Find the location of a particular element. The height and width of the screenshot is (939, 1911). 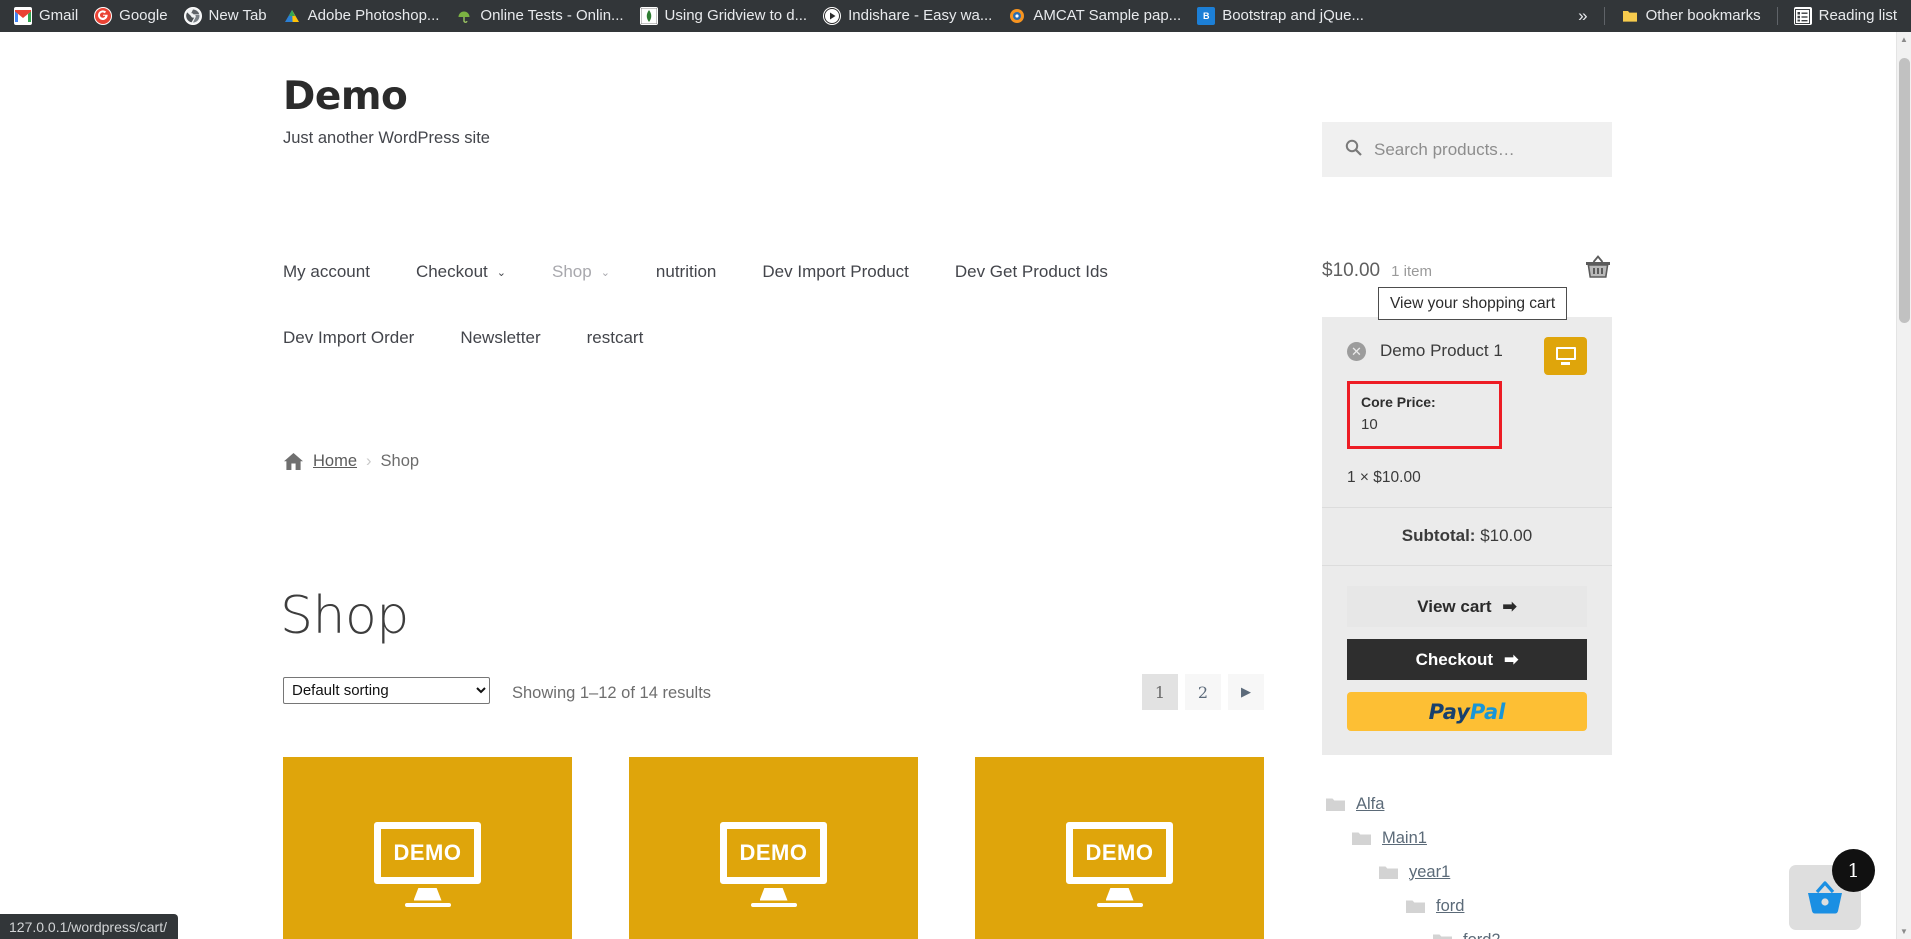

cart-summary-line: $10.00 1 item is located at coordinates (1467, 268).